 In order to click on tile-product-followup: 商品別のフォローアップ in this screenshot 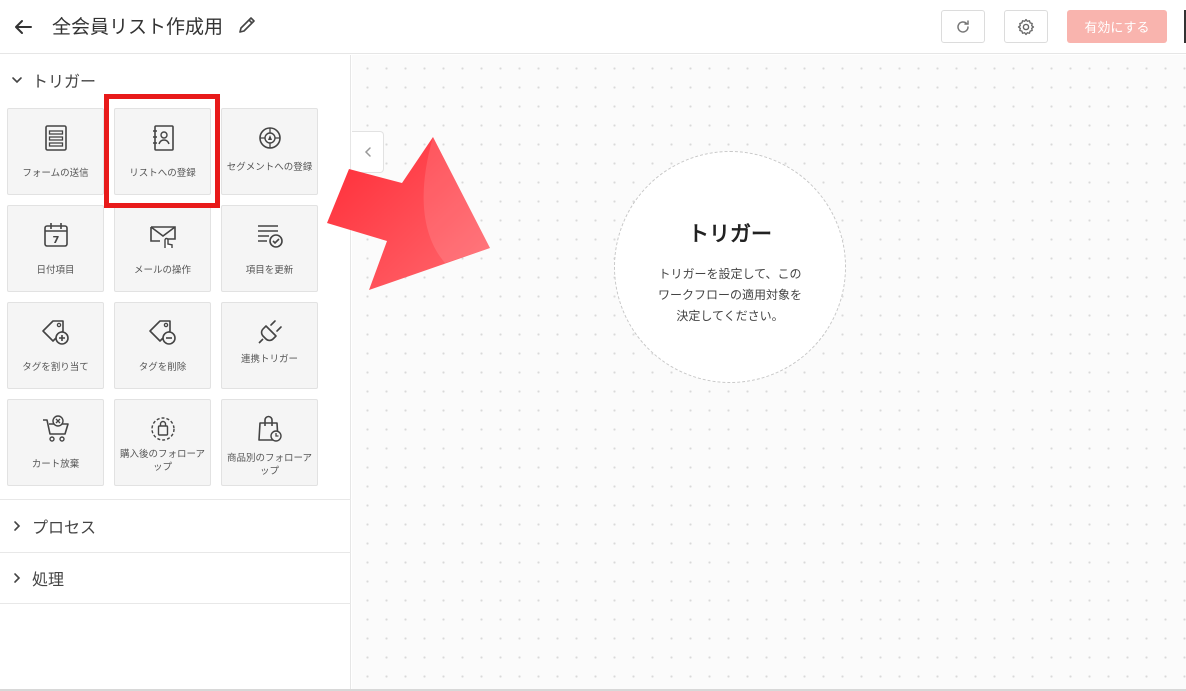, I will do `click(269, 442)`.